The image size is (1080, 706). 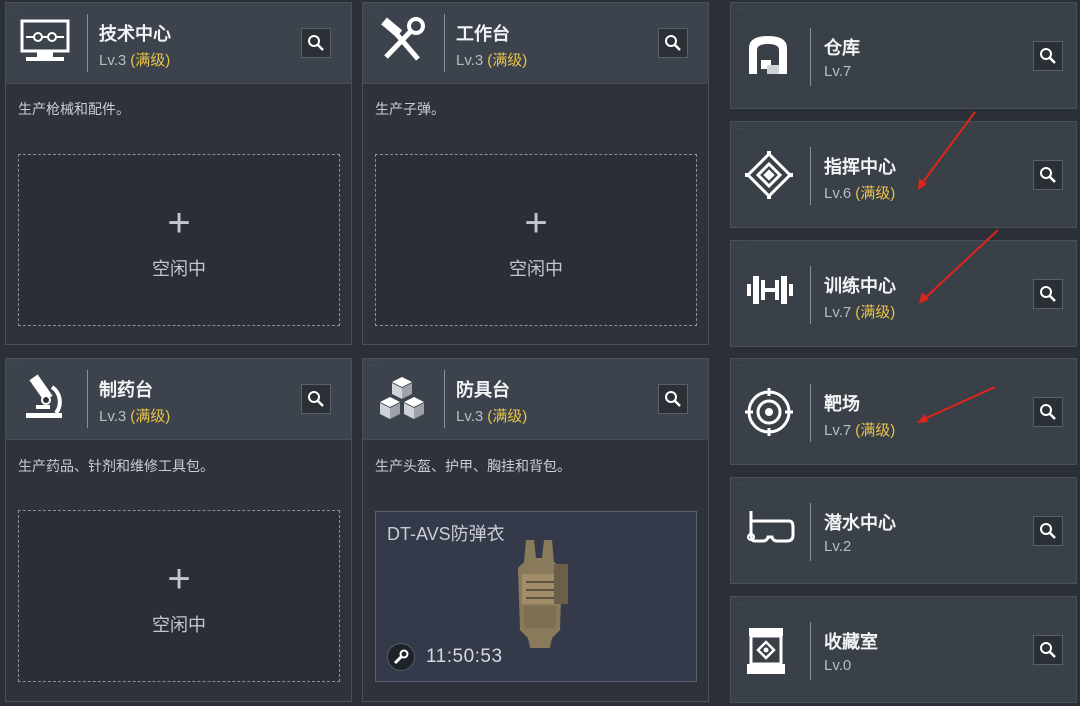 What do you see at coordinates (770, 527) in the screenshot?
I see `diving-mask-icon` at bounding box center [770, 527].